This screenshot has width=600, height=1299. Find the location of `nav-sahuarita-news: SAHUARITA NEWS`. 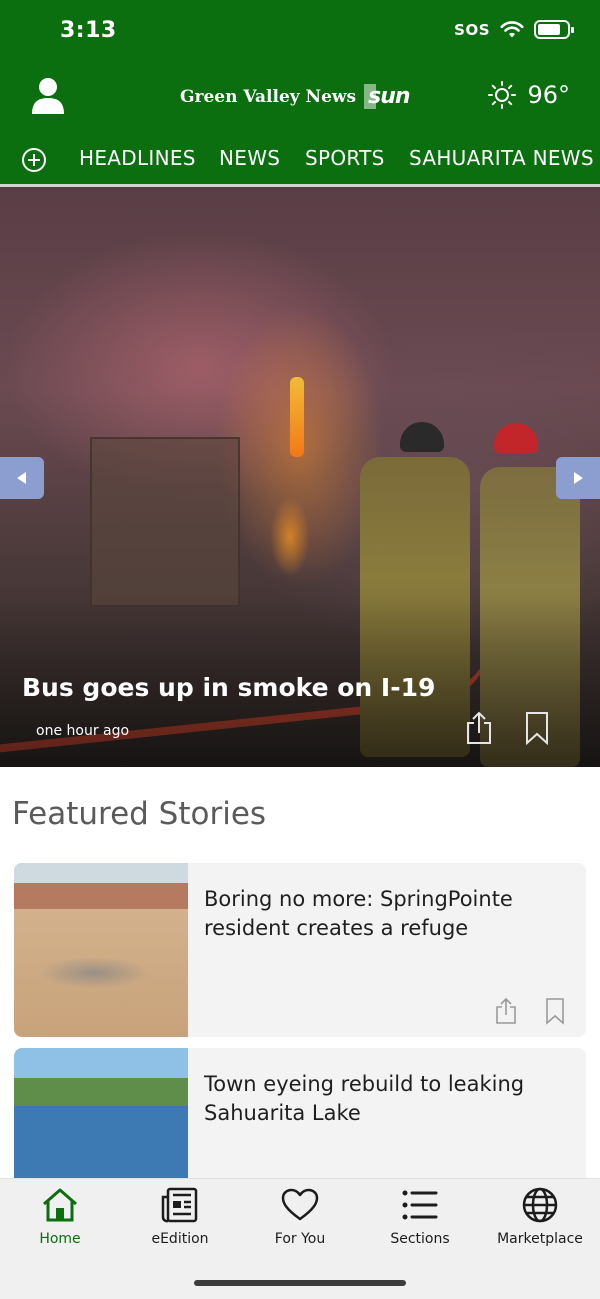

nav-sahuarita-news: SAHUARITA NEWS is located at coordinates (501, 158).